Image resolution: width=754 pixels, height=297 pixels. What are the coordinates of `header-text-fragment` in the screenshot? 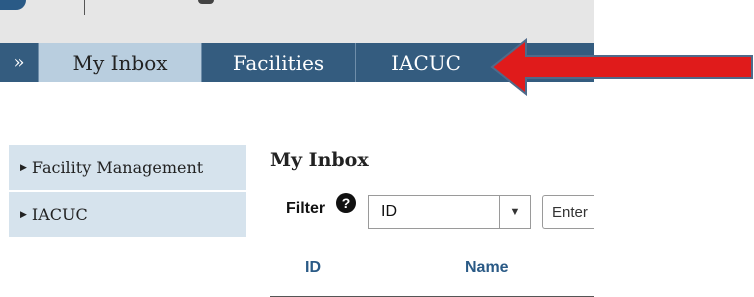 It's located at (206, 2).